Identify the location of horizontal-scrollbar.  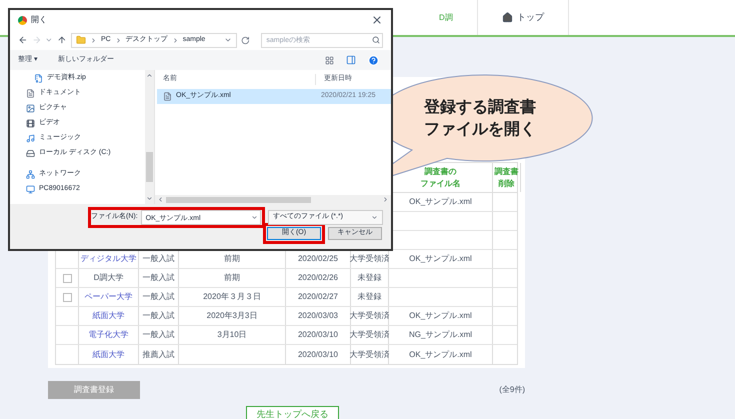
(273, 199).